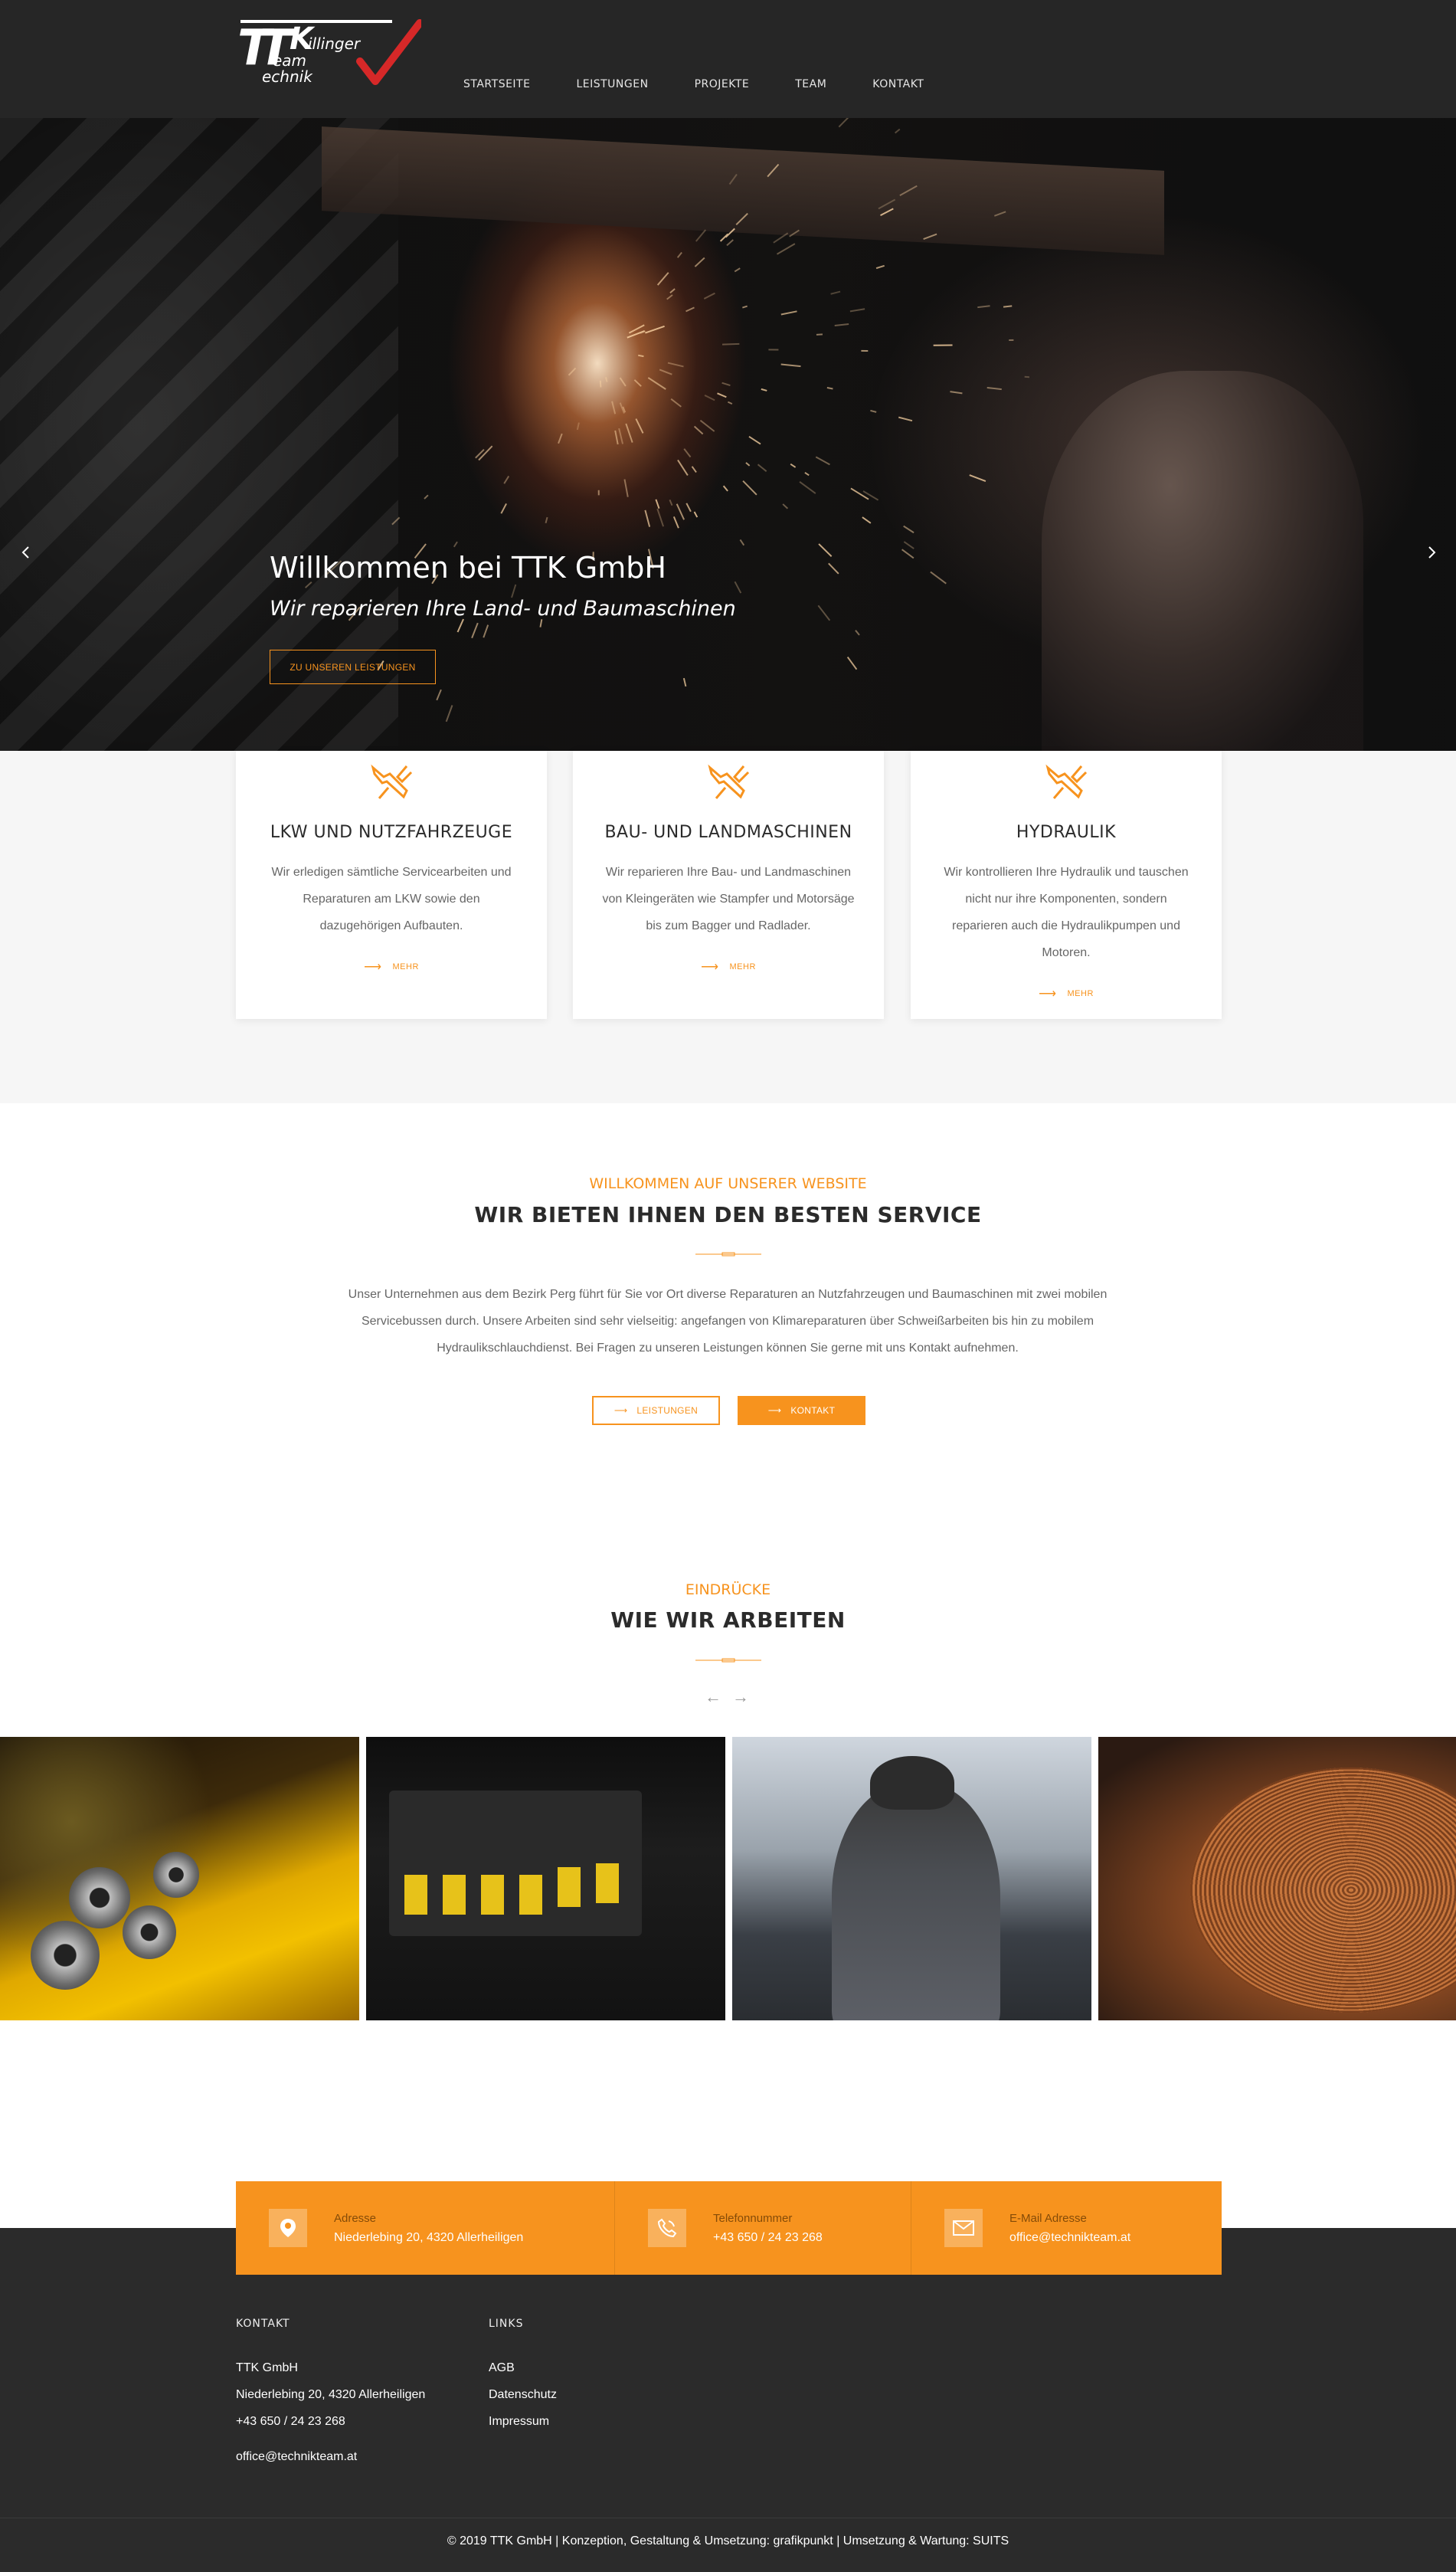 This screenshot has height=2572, width=1456. Describe the element at coordinates (1066, 832) in the screenshot. I see `service-title: HYDRAULIK` at that location.